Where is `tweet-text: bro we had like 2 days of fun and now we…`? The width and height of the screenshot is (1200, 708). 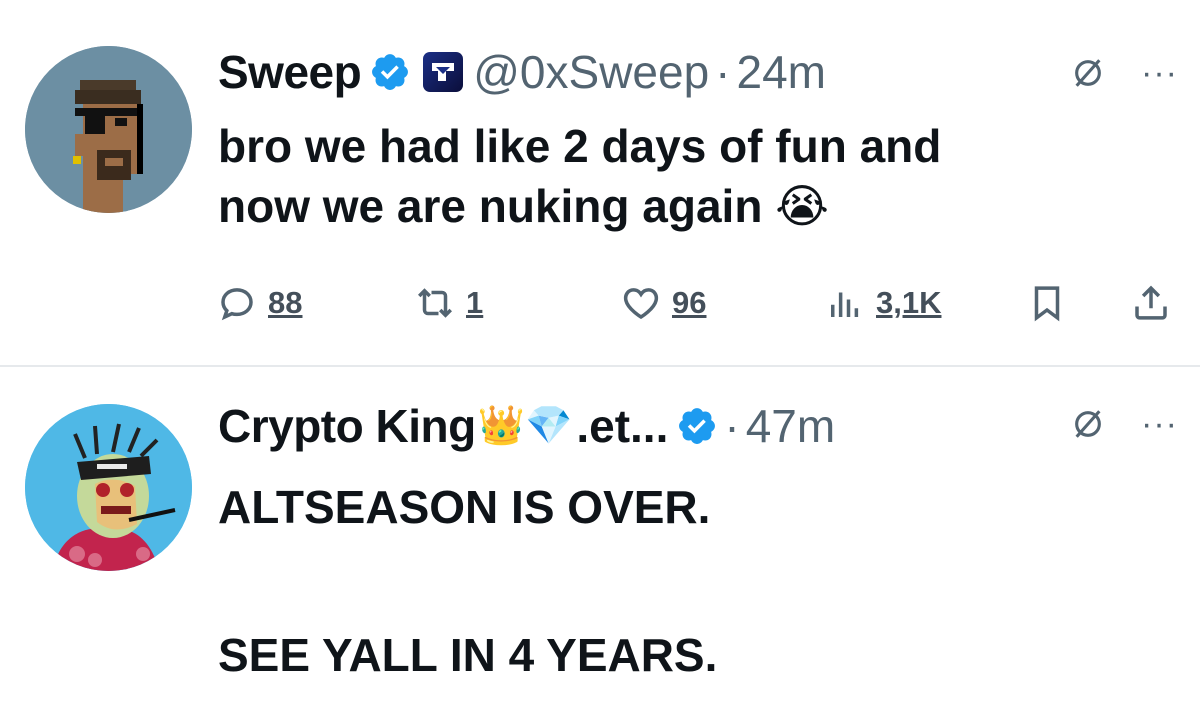 tweet-text: bro we had like 2 days of fun and now we… is located at coordinates (580, 176).